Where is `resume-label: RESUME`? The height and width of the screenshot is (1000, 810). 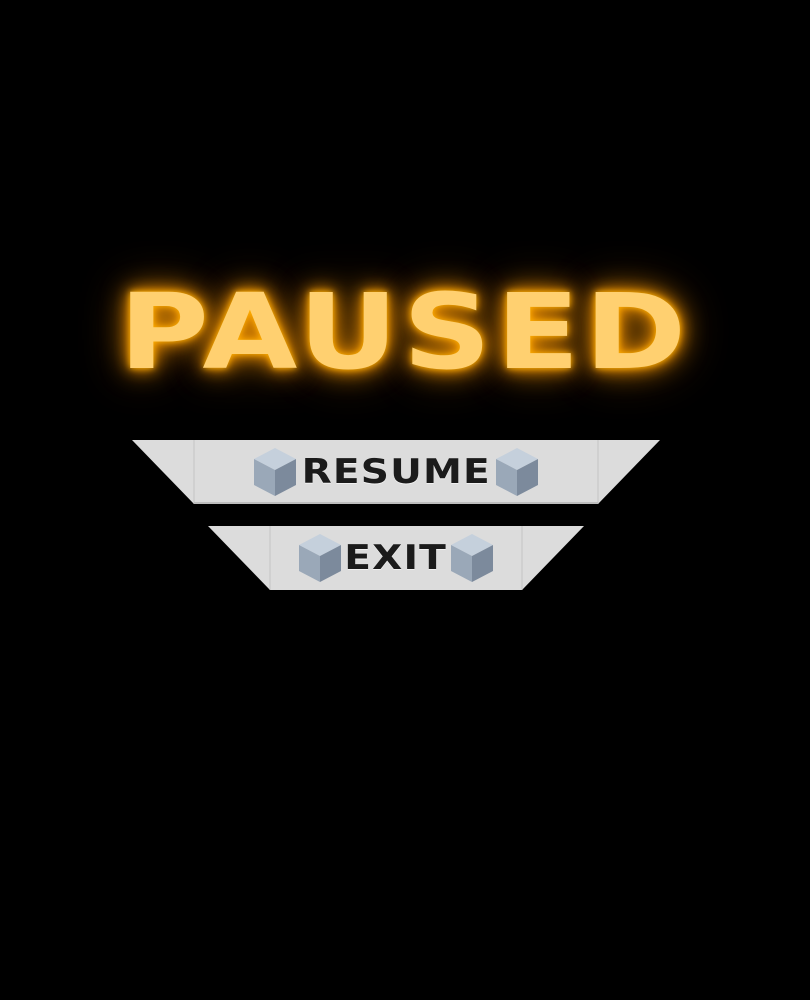 resume-label: RESUME is located at coordinates (396, 472).